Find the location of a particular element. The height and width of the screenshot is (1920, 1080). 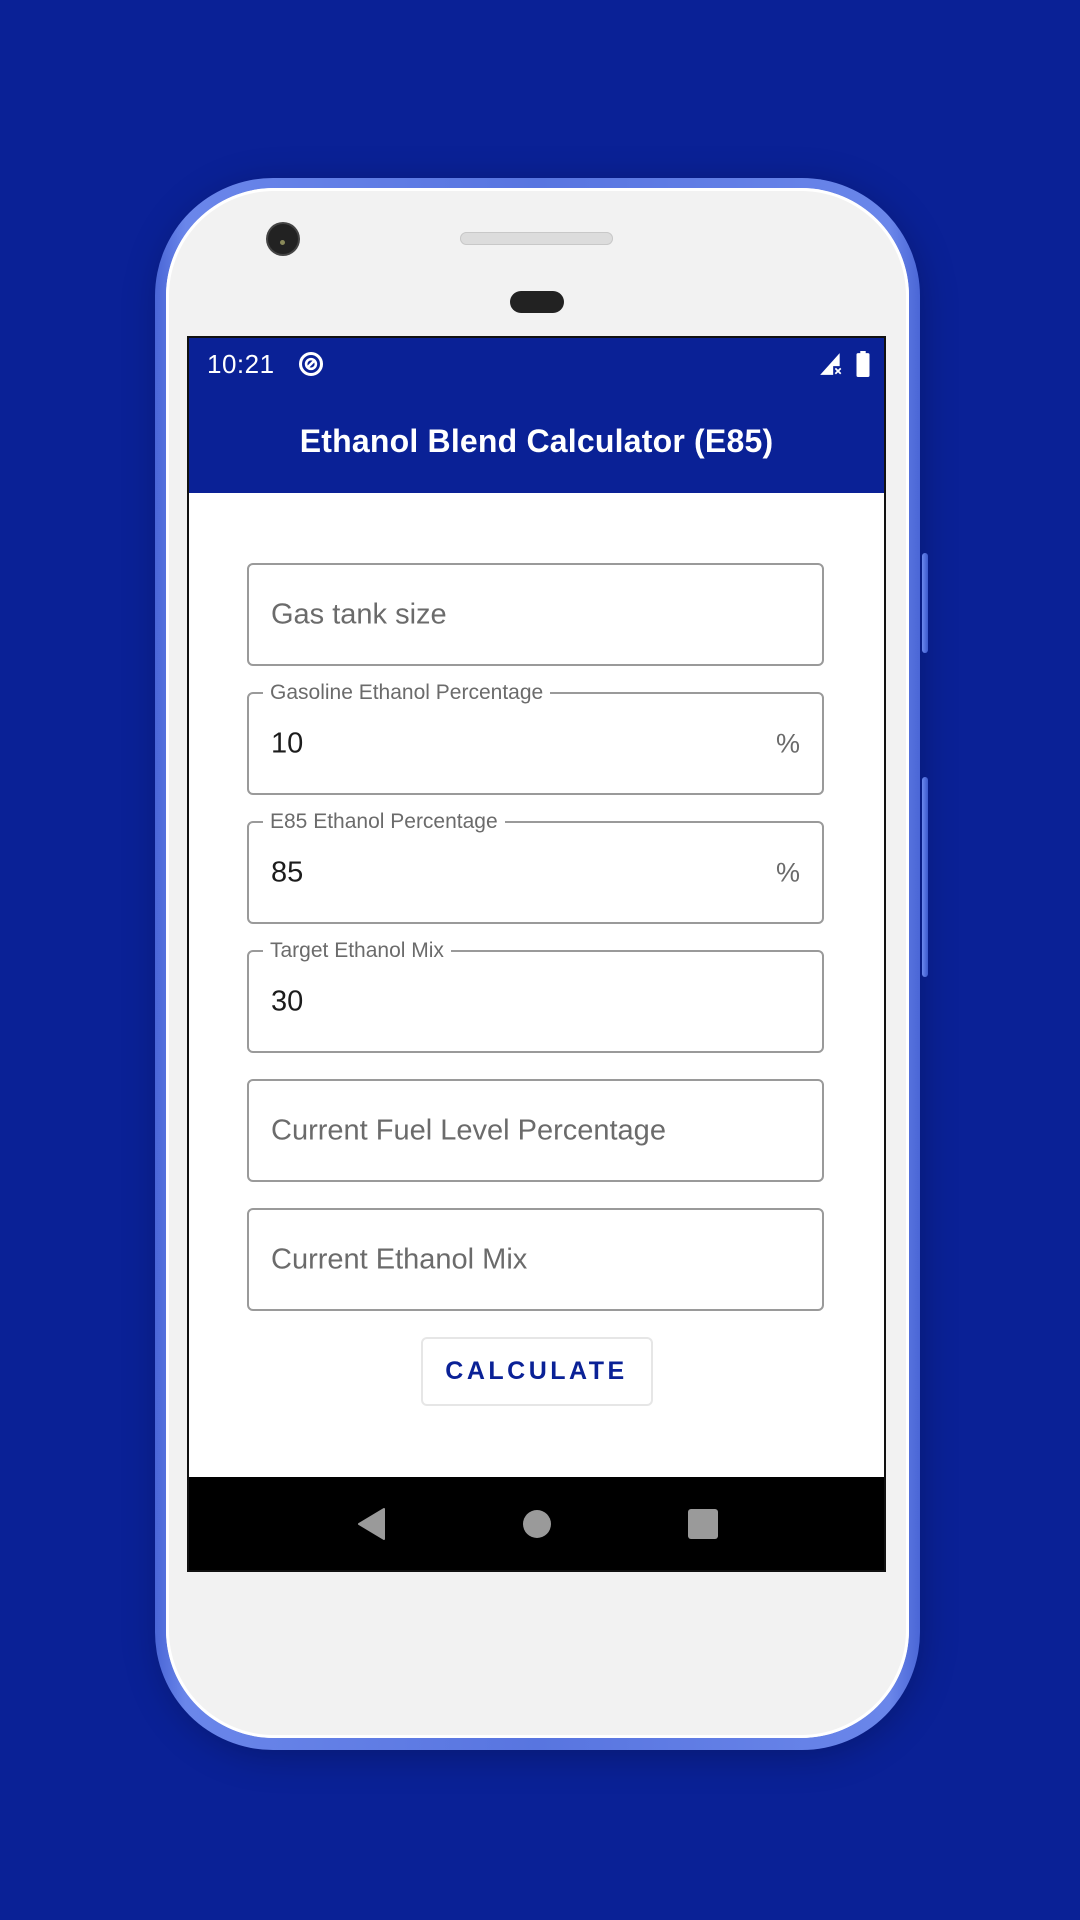

status-bar: 10:21 is located at coordinates (536, 364).